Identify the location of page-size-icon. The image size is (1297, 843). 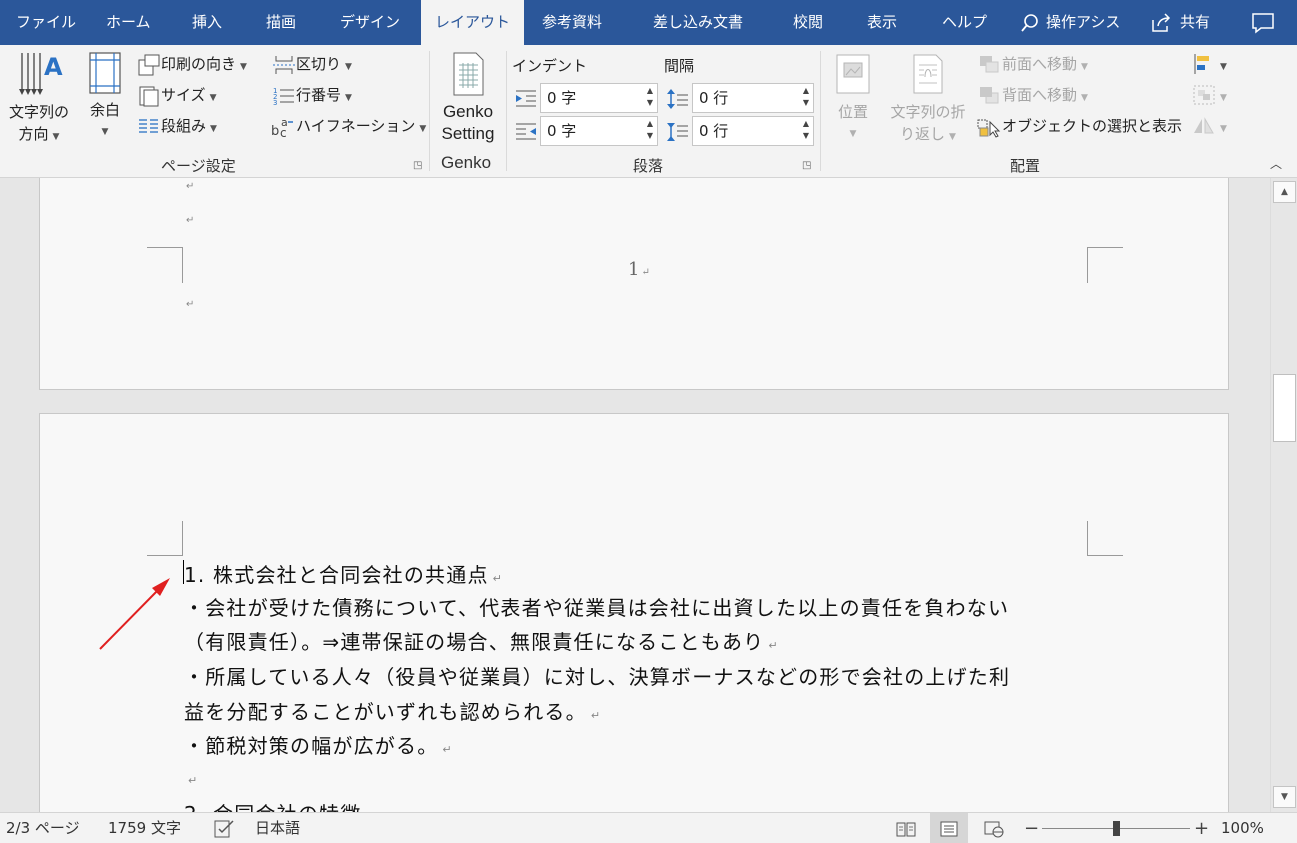
(149, 96).